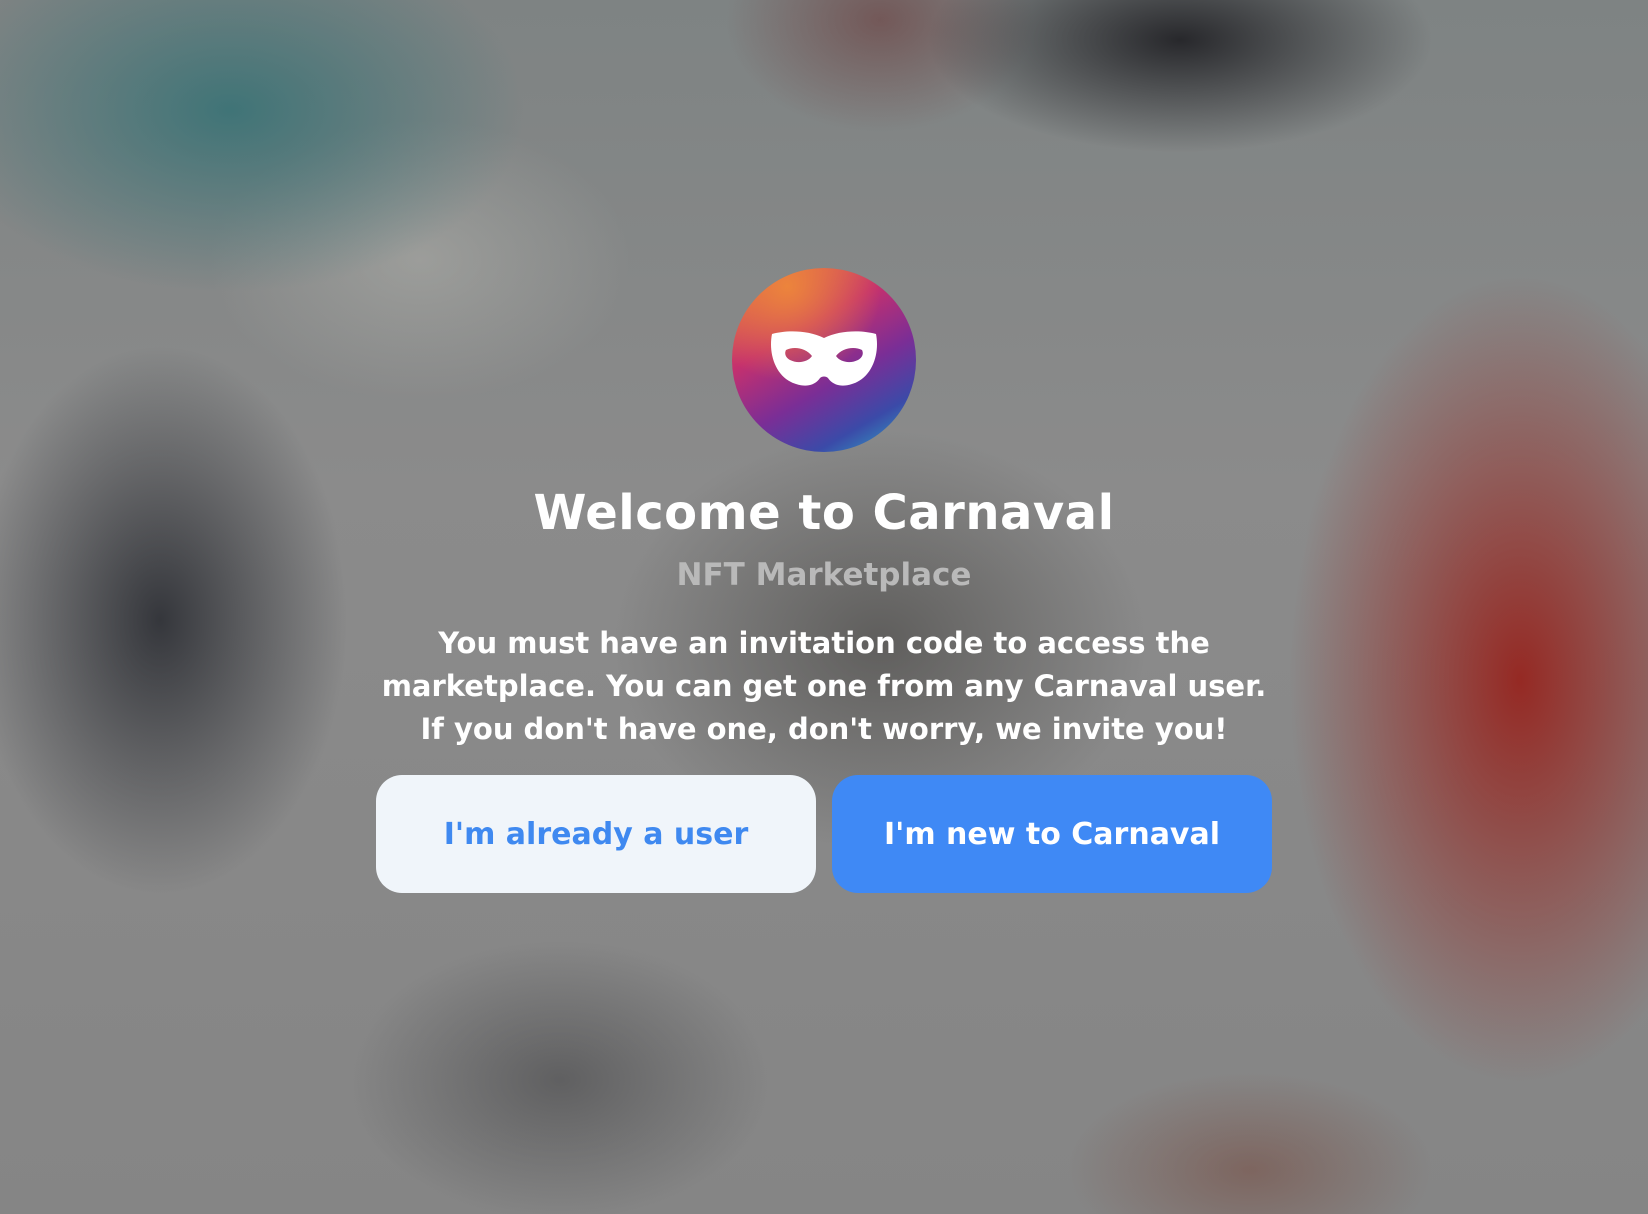  Describe the element at coordinates (1052, 834) in the screenshot. I see `new-user-button: I'm new to Carnaval` at that location.